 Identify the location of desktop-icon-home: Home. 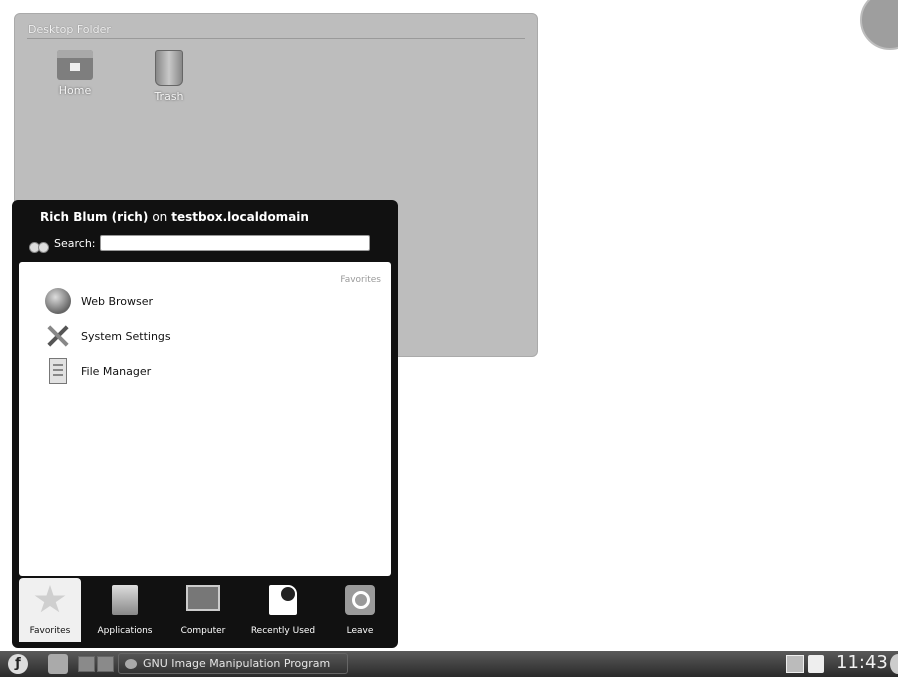
(75, 73).